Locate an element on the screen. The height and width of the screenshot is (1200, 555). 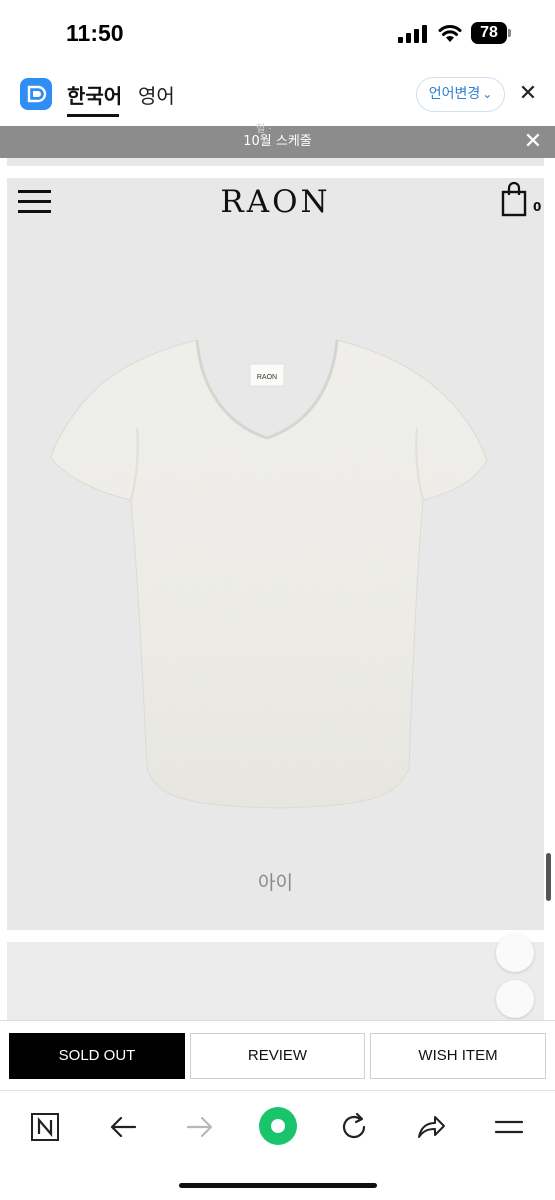
review-button: REVIEW is located at coordinates (277, 1056).